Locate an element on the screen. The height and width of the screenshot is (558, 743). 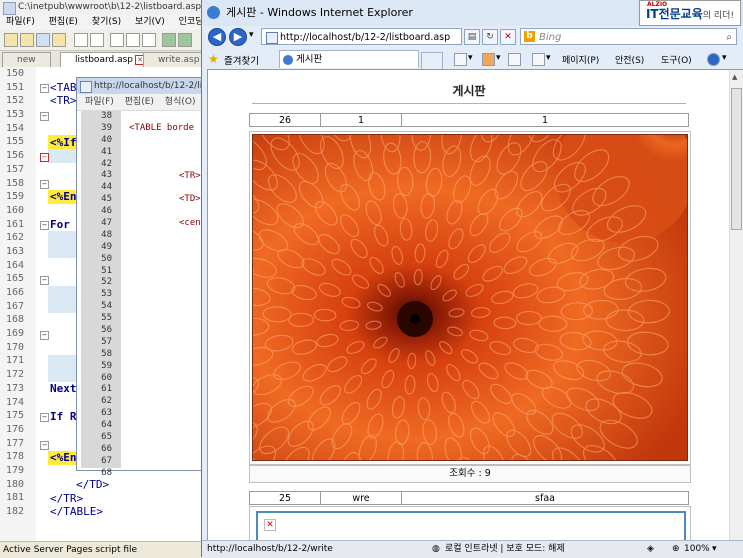
editor-menu-find: 찾기(S) is located at coordinates (106, 22).